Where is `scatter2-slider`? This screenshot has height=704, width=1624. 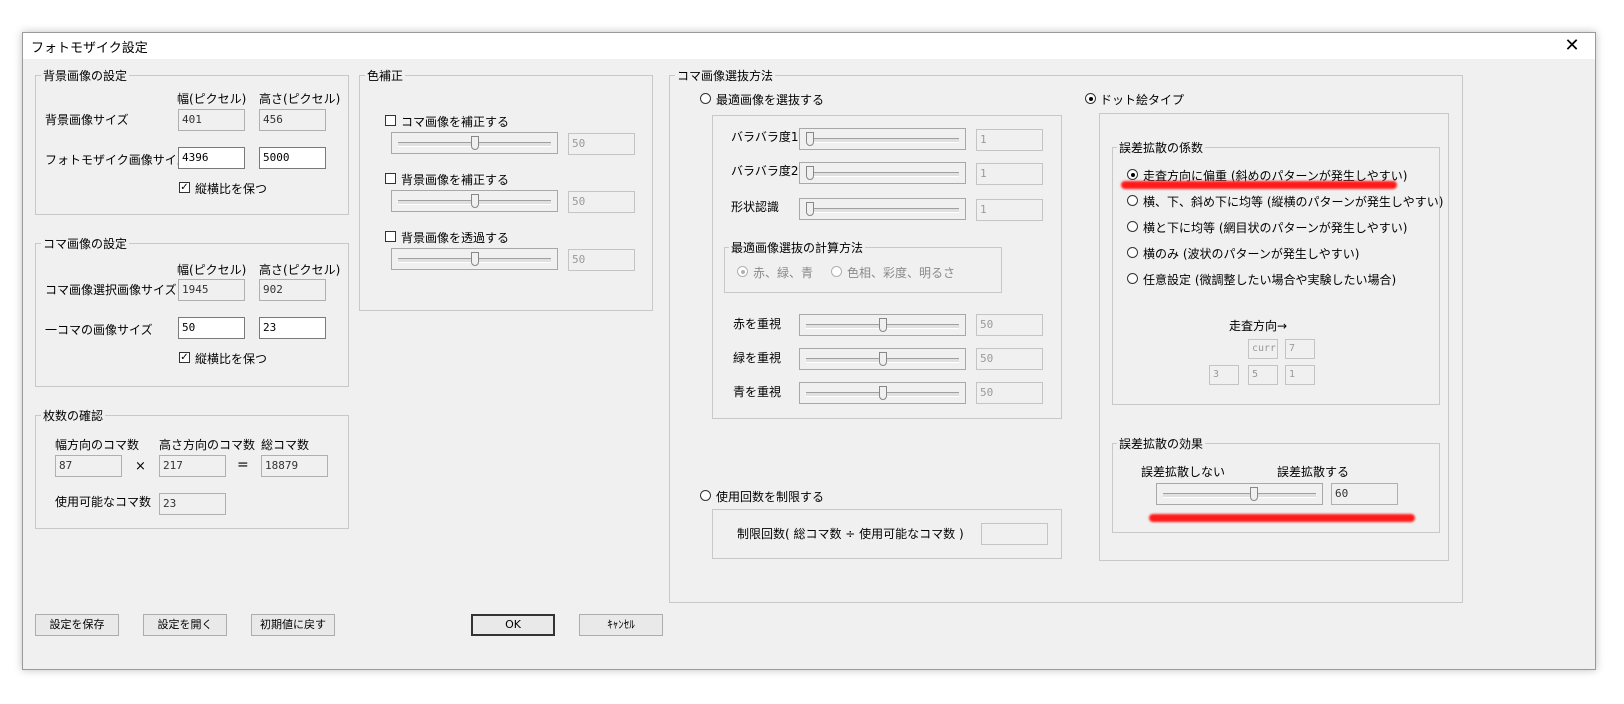
scatter2-slider is located at coordinates (882, 173).